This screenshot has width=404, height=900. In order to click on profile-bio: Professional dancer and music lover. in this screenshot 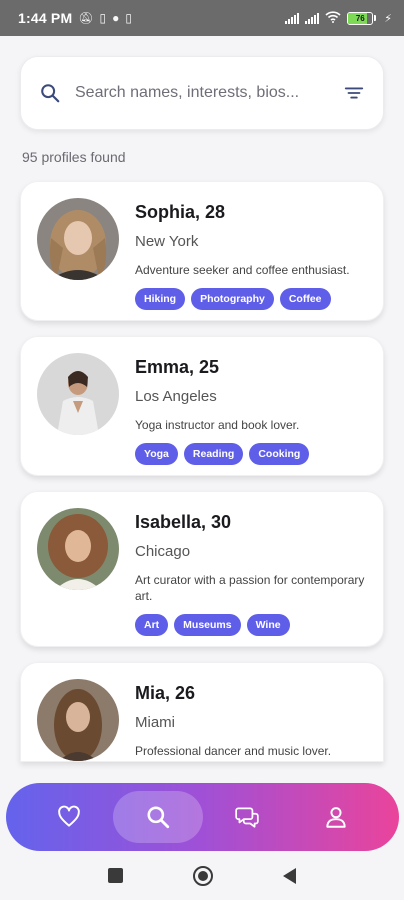, I will do `click(233, 751)`.